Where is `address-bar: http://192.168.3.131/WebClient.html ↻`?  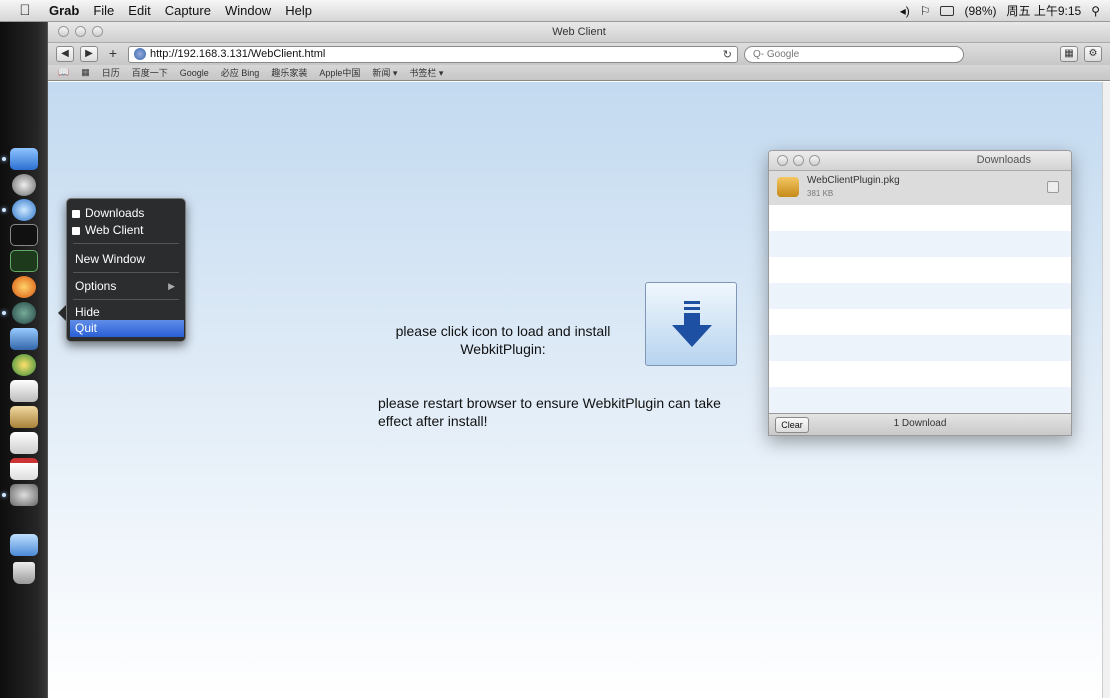
address-bar: http://192.168.3.131/WebClient.html ↻ is located at coordinates (433, 54).